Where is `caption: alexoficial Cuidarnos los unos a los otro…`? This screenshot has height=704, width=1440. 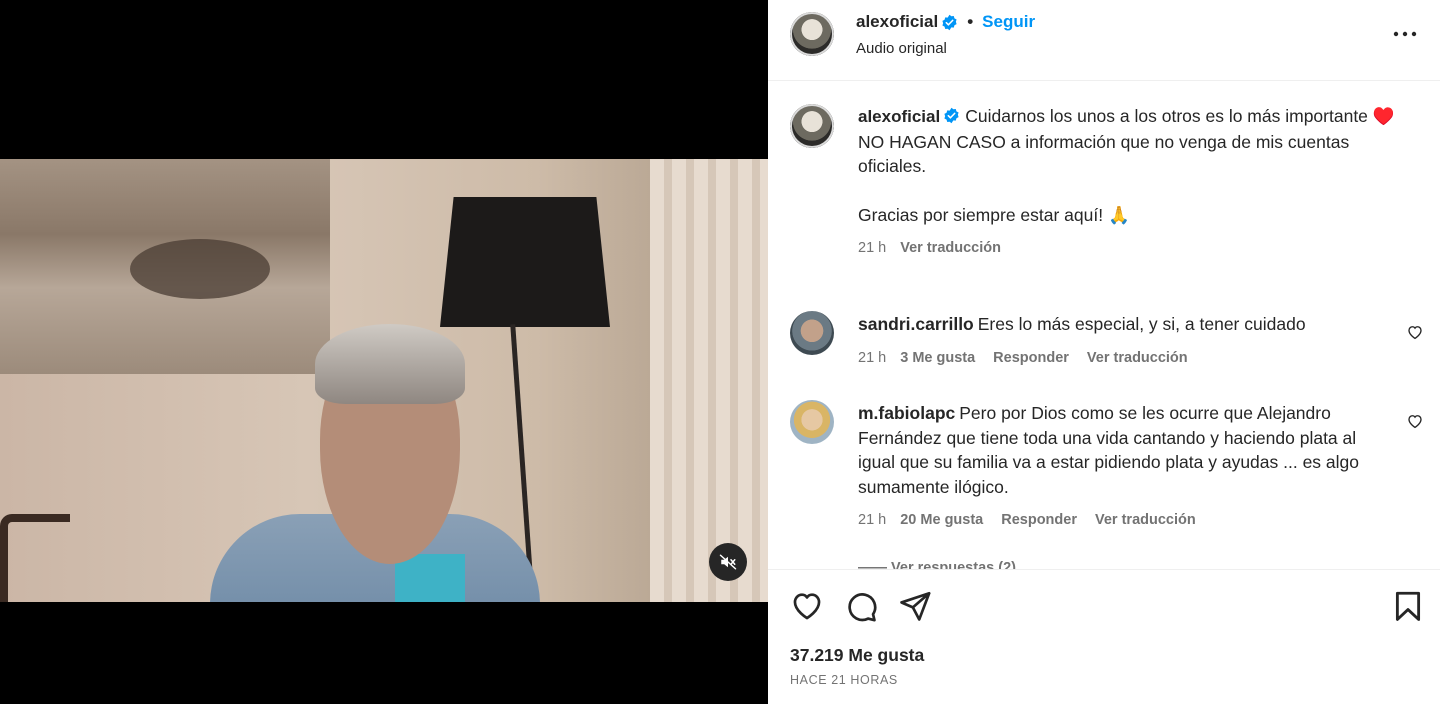
caption: alexoficial Cuidarnos los unos a los otro… is located at coordinates (1138, 182).